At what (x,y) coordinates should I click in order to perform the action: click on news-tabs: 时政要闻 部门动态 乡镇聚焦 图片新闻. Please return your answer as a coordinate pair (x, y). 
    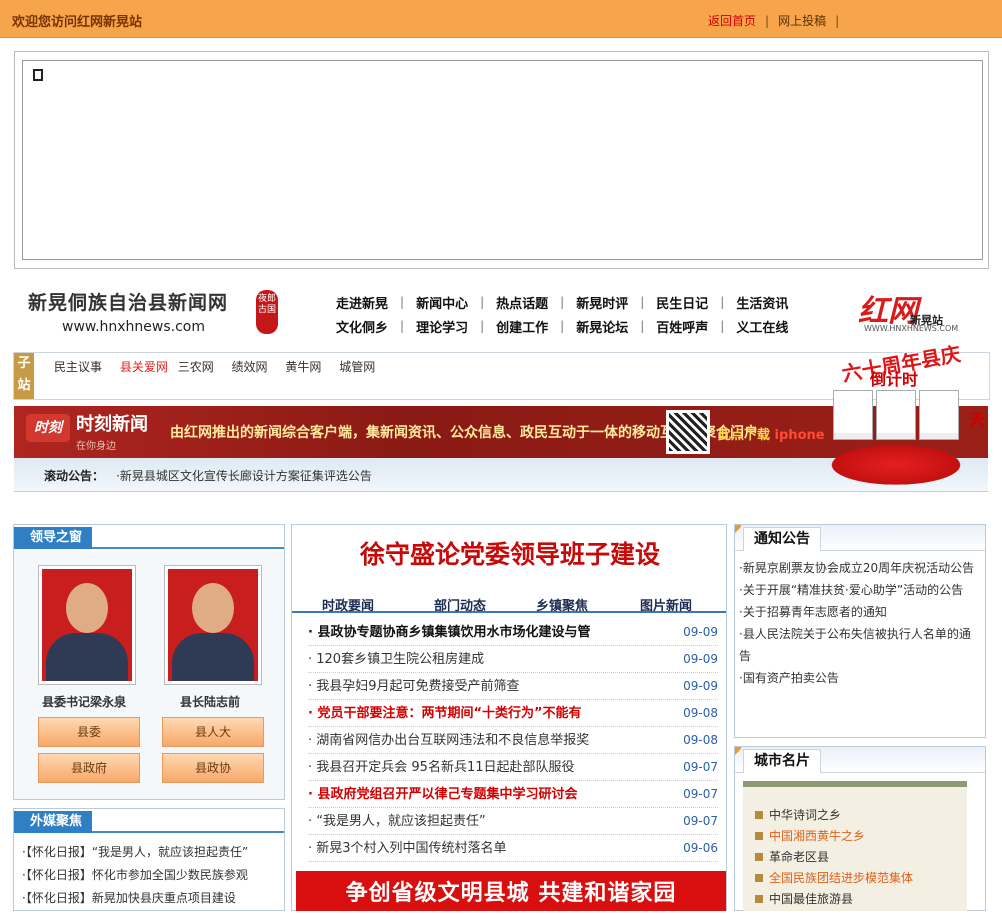
    Looking at the image, I should click on (509, 603).